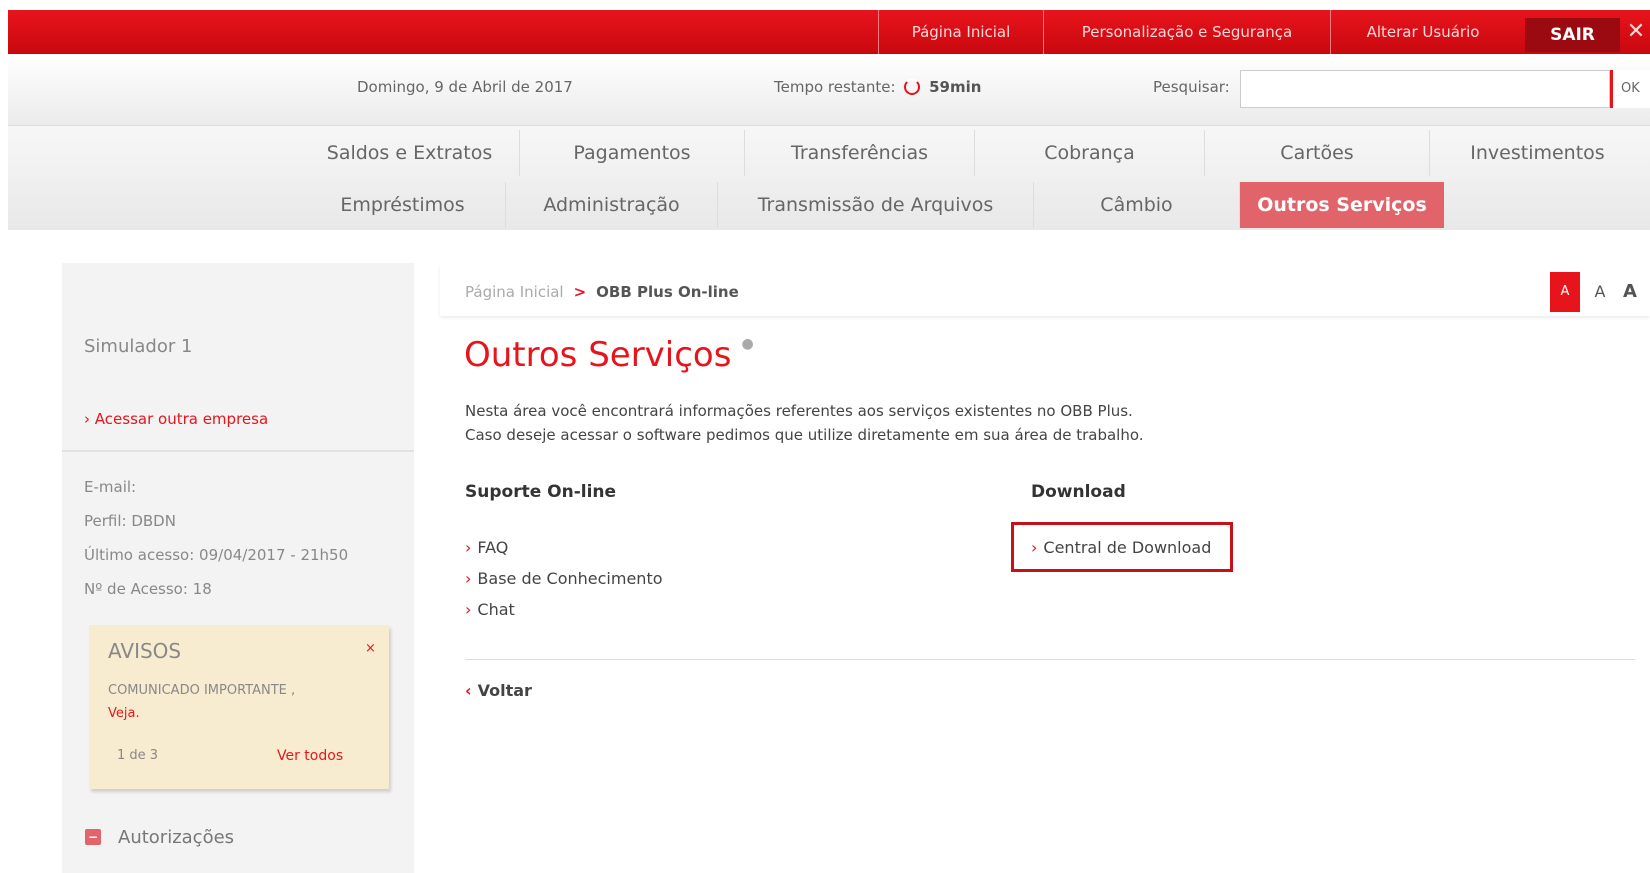  I want to click on search-label: Pesquisar:, so click(1191, 87).